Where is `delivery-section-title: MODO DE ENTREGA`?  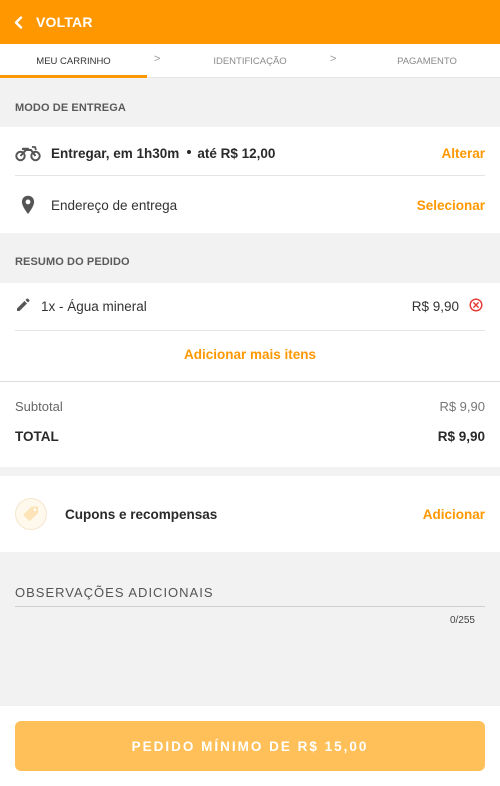
delivery-section-title: MODO DE ENTREGA is located at coordinates (70, 108).